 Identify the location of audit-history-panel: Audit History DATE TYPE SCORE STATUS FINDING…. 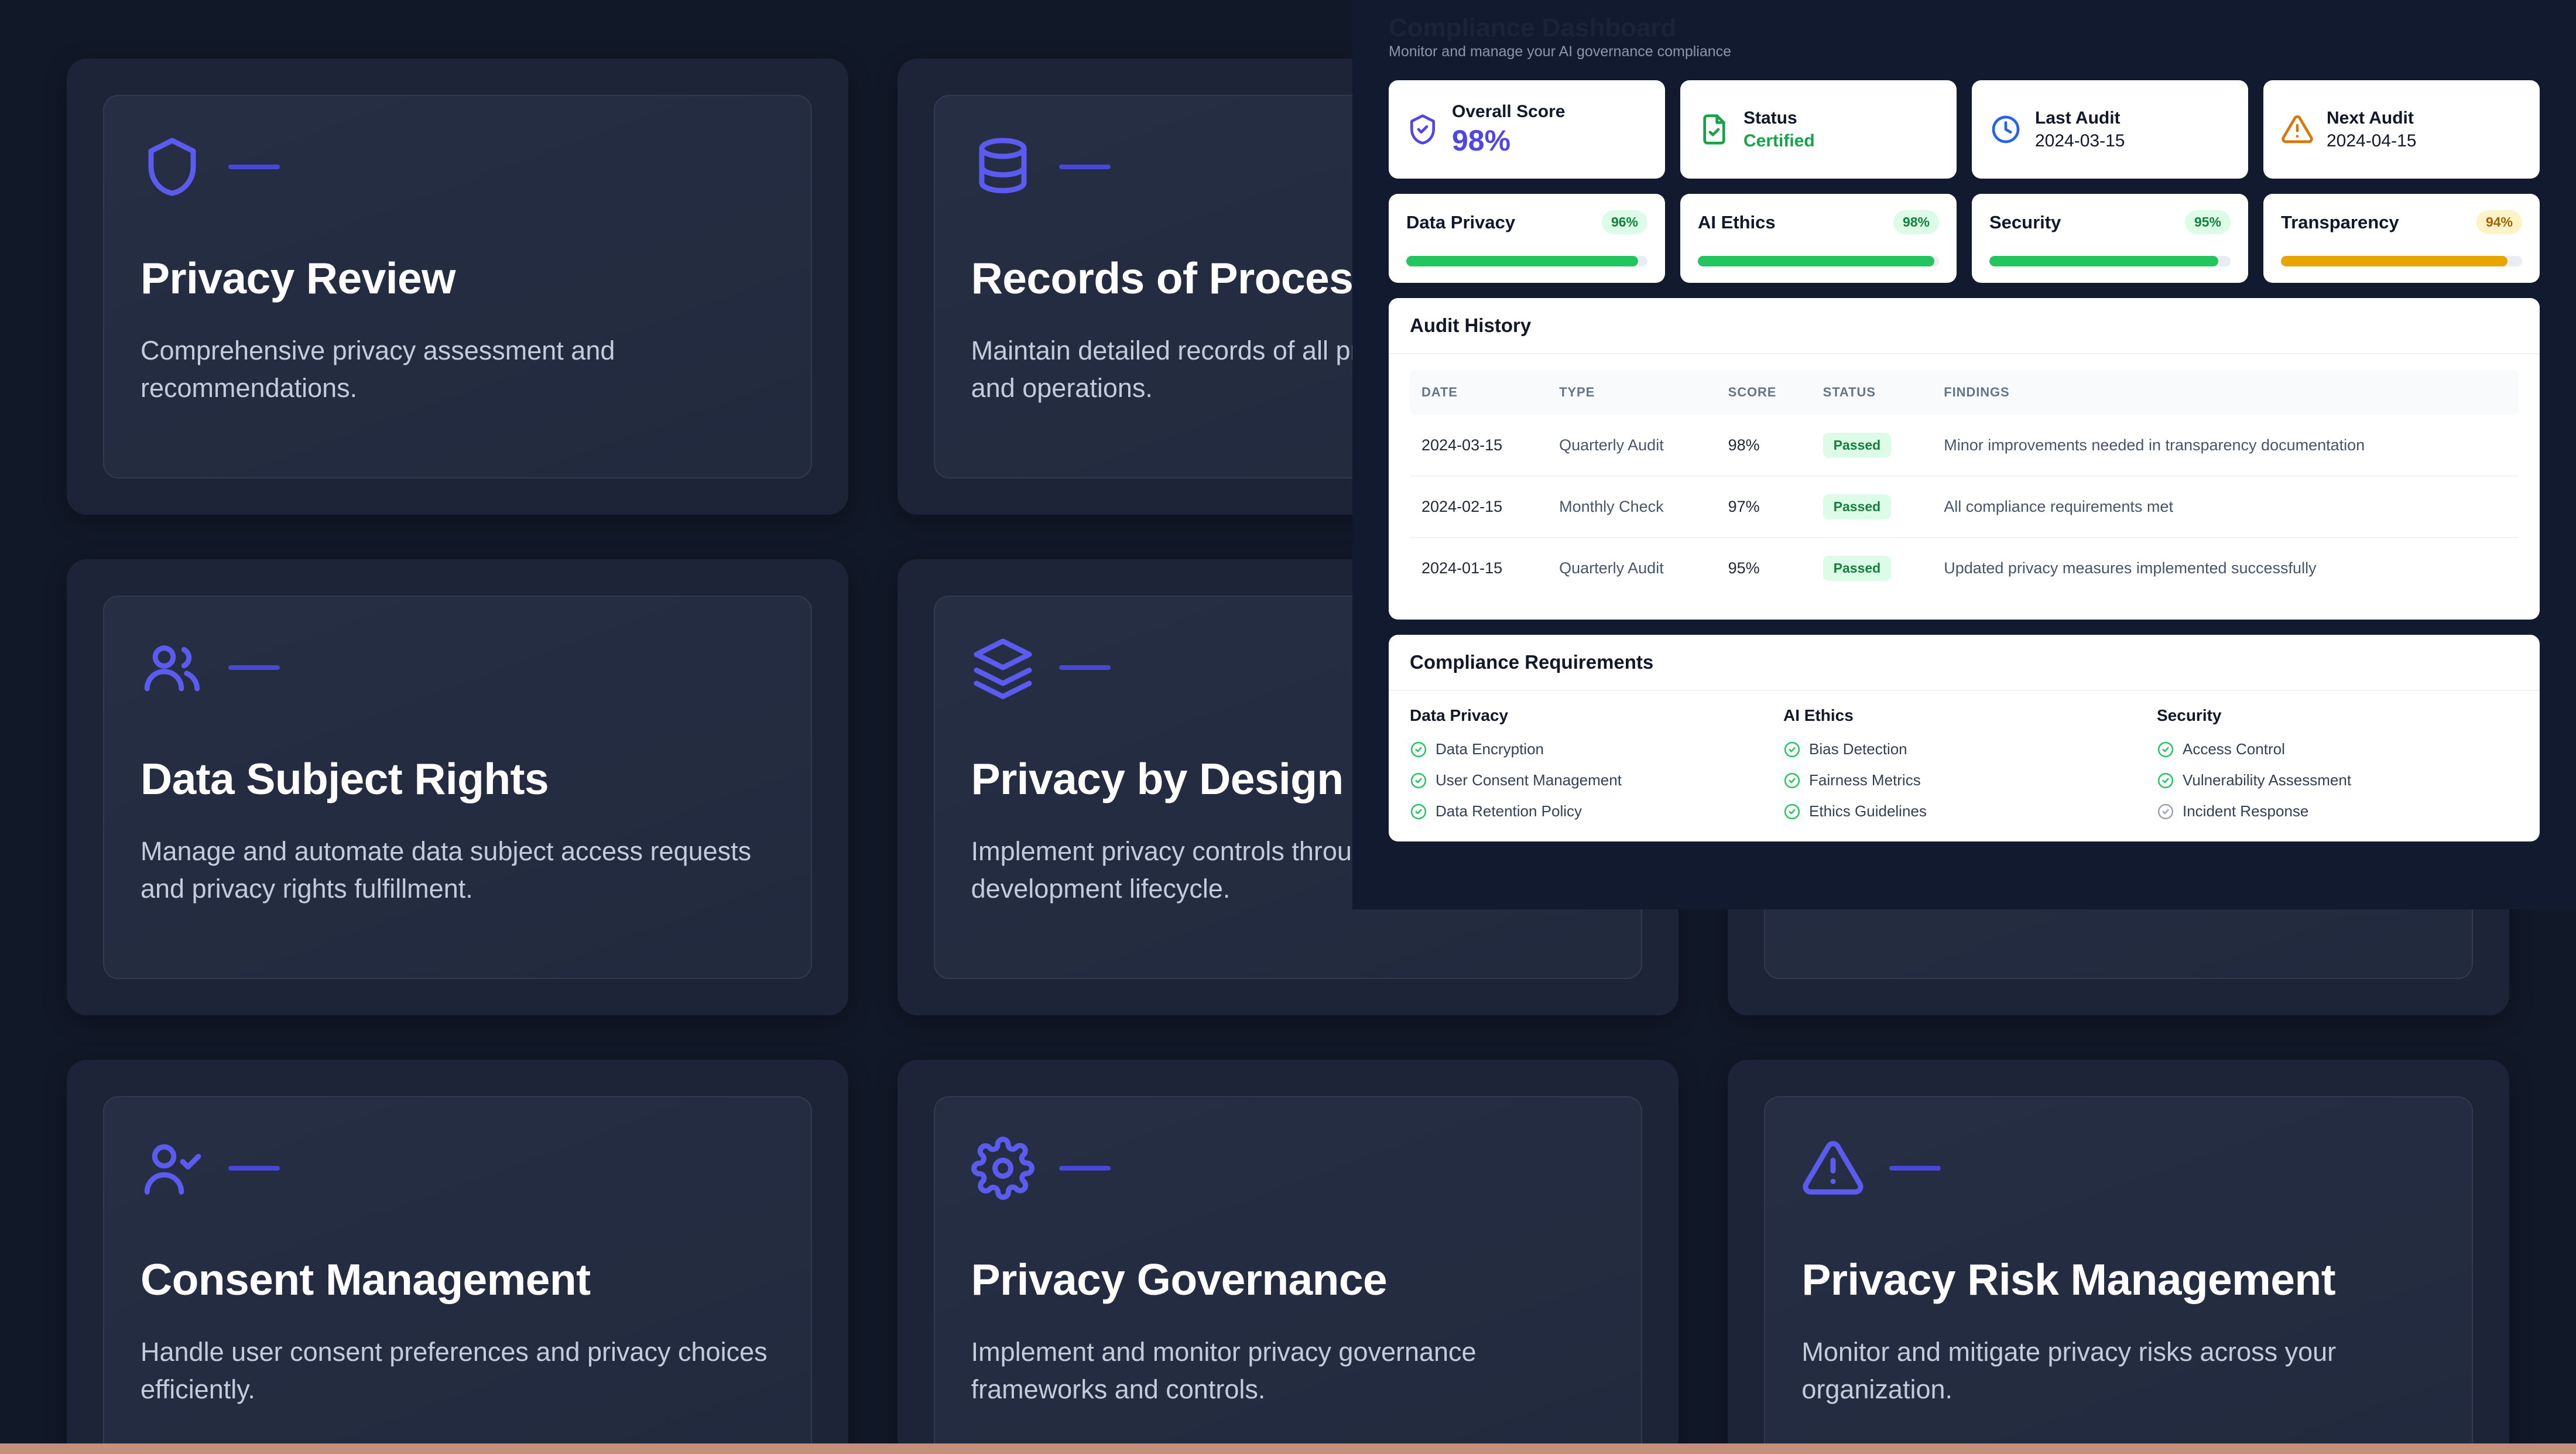
(1964, 459).